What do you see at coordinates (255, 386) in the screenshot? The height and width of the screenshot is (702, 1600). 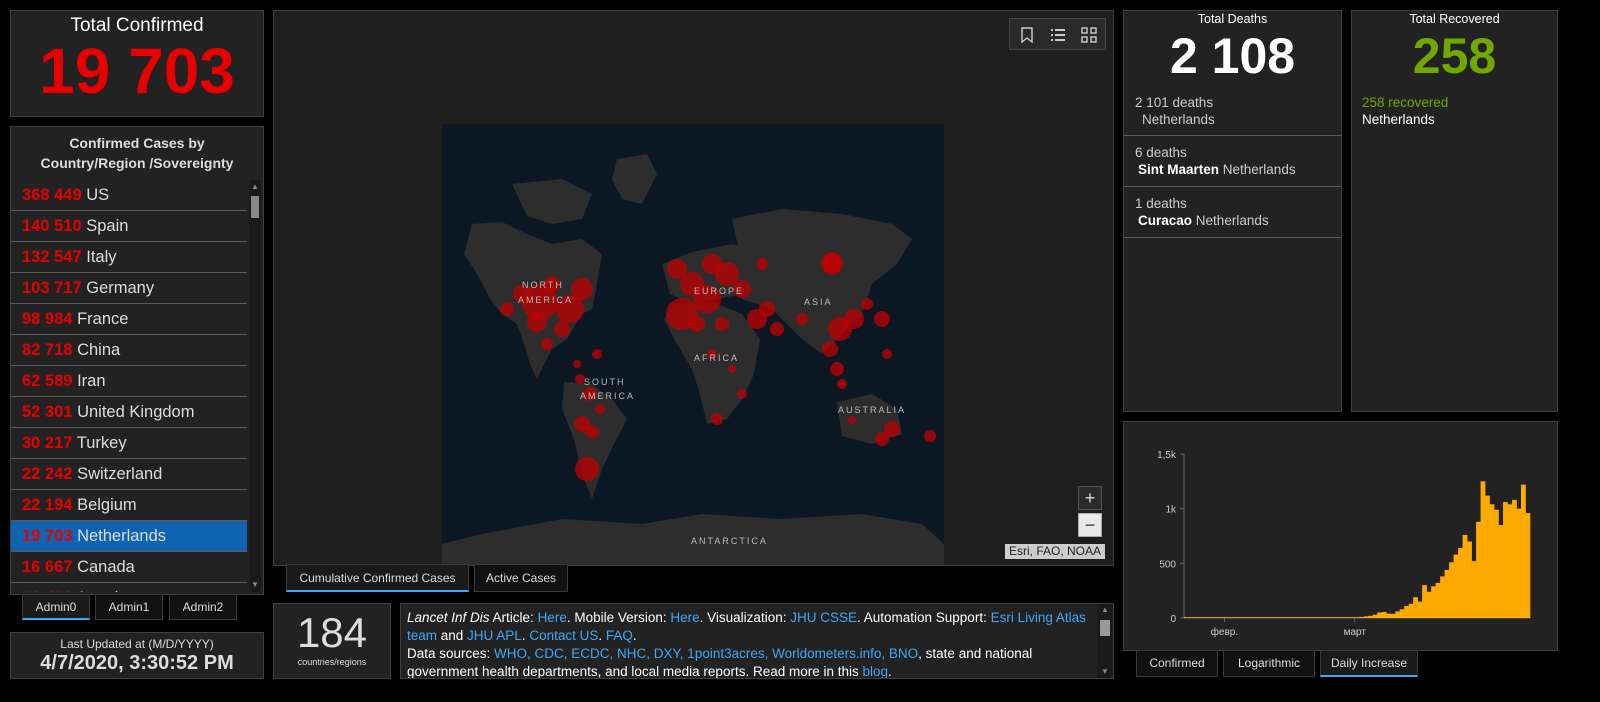 I see `list-scrollbar: ▲ ▼` at bounding box center [255, 386].